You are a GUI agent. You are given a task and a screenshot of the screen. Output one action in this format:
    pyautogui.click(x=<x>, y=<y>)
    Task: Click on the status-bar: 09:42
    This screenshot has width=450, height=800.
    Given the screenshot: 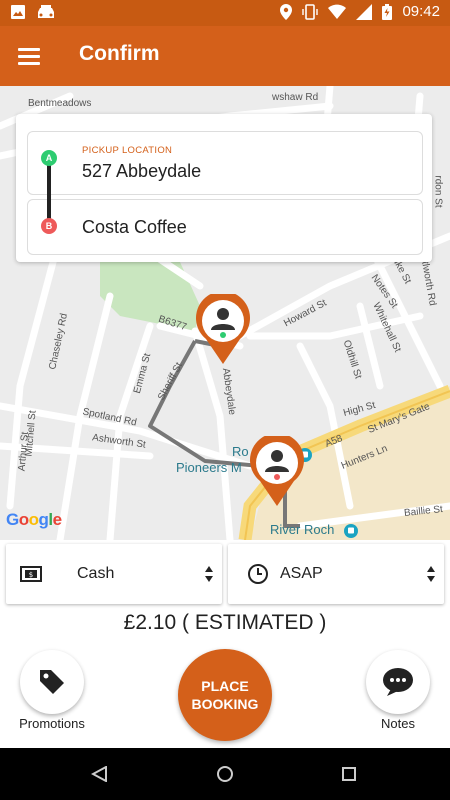 What is the action you would take?
    pyautogui.click(x=225, y=13)
    